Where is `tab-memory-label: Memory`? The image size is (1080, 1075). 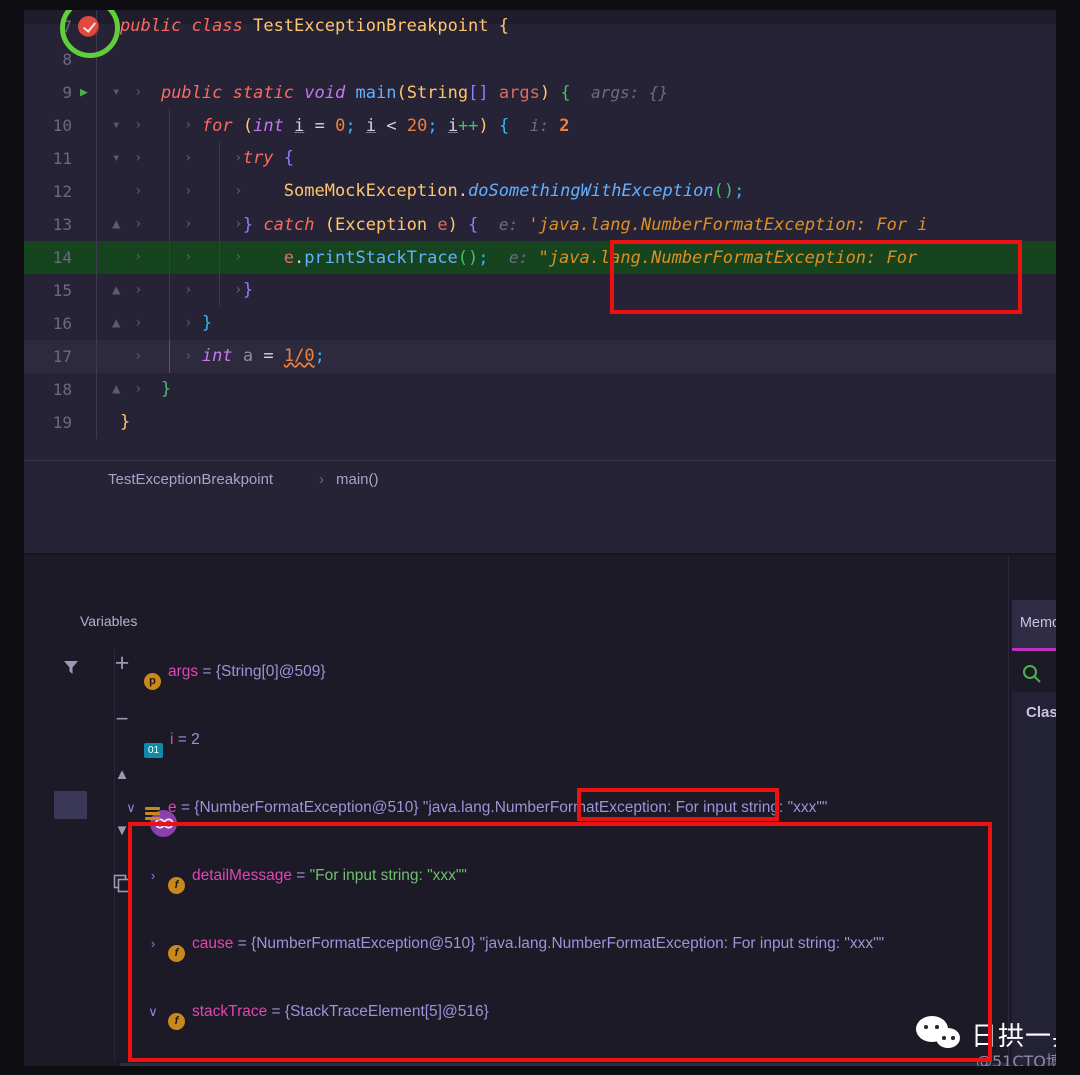 tab-memory-label: Memory is located at coordinates (1037, 623).